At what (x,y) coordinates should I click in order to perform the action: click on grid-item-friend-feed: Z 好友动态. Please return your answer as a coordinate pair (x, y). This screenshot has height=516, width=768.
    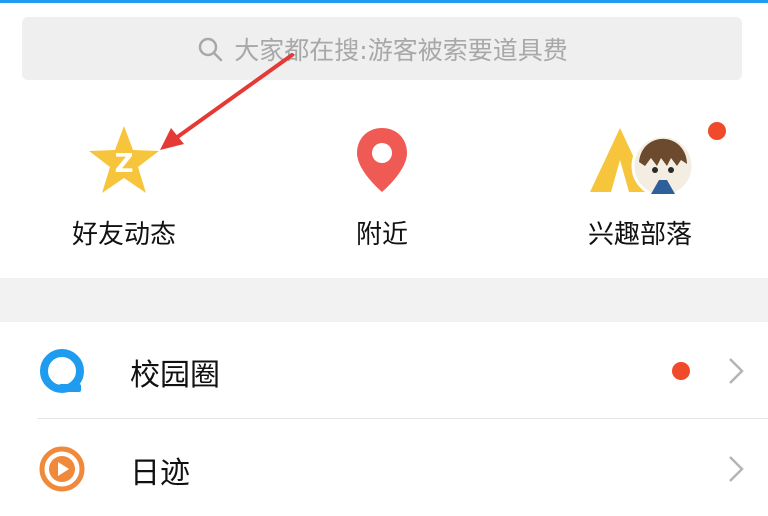
    Looking at the image, I should click on (124, 181).